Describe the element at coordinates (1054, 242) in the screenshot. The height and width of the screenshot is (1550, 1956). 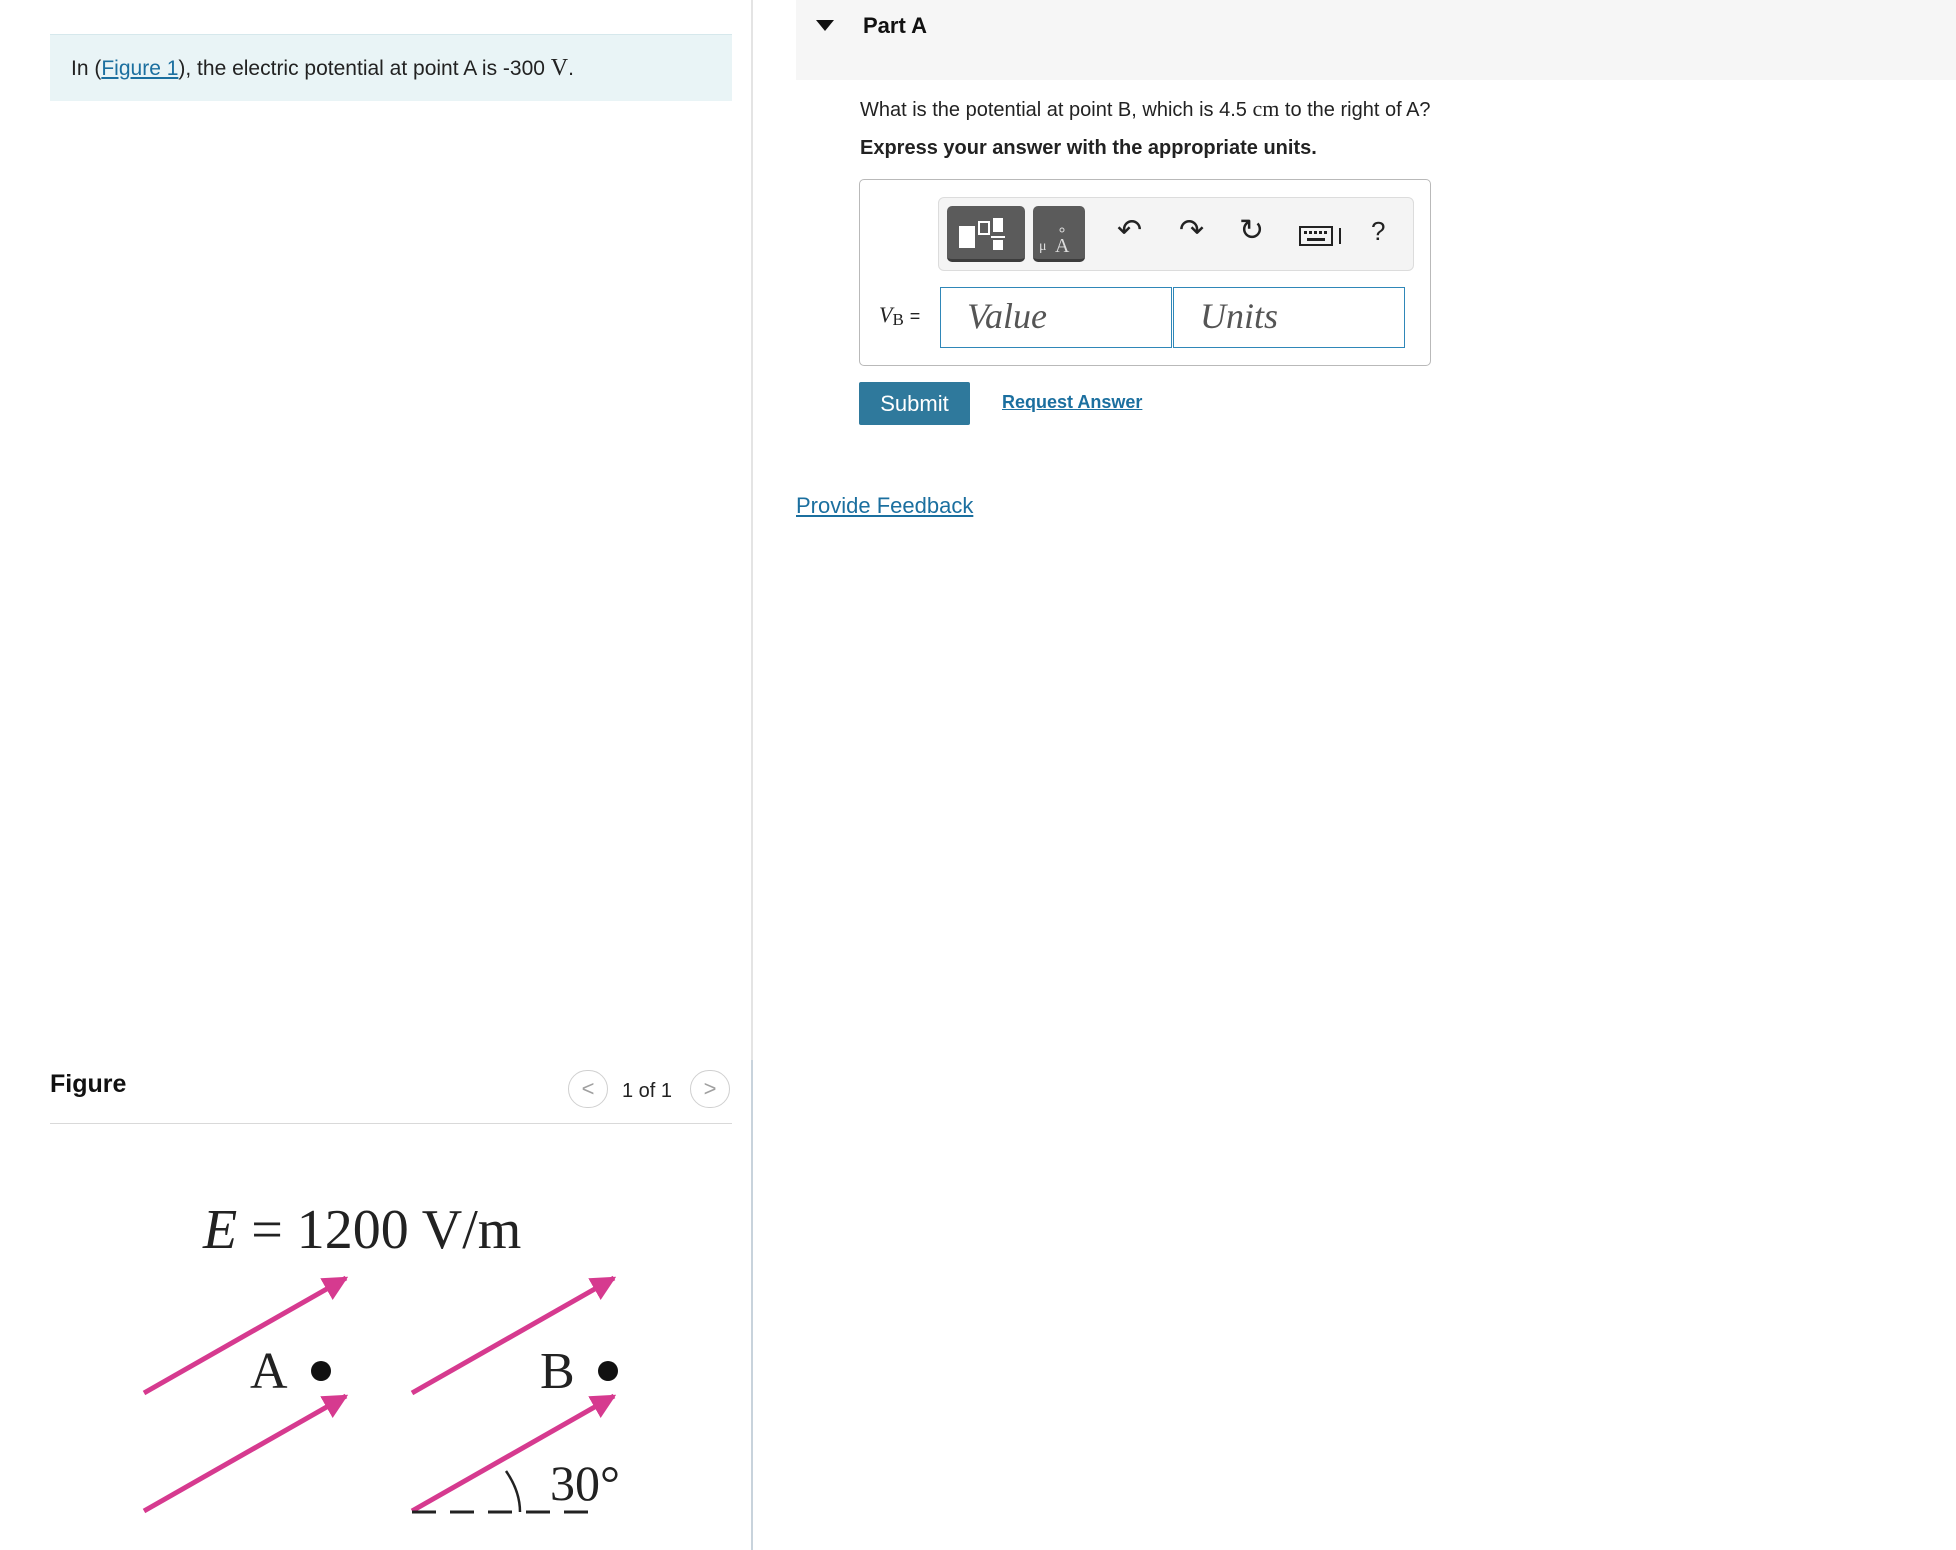
I see `units-icon: μ A` at that location.